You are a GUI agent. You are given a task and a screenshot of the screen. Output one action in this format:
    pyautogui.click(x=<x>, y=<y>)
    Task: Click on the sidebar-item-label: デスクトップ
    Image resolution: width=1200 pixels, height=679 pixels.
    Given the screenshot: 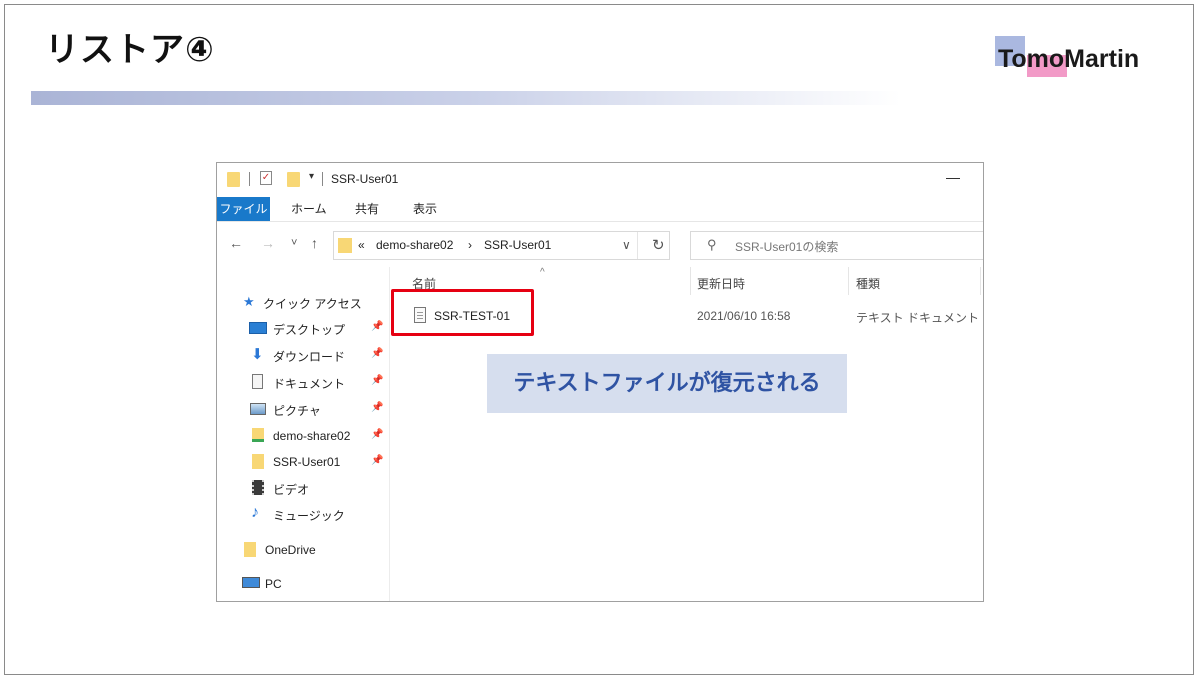 What is the action you would take?
    pyautogui.click(x=309, y=330)
    